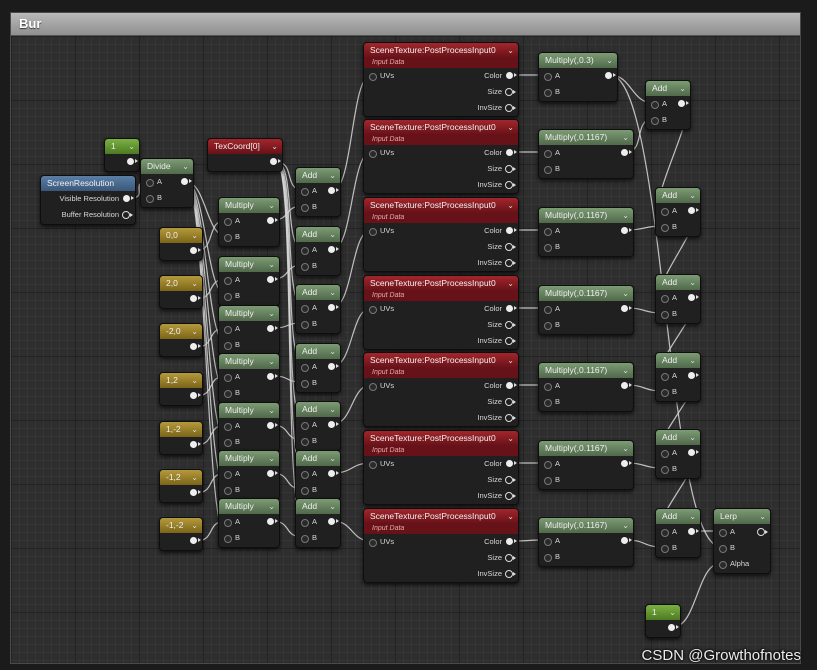 This screenshot has height=670, width=817. Describe the element at coordinates (578, 77) in the screenshot. I see `multiply-weight-node: Multiply(,0.3) ⌄ A B` at that location.